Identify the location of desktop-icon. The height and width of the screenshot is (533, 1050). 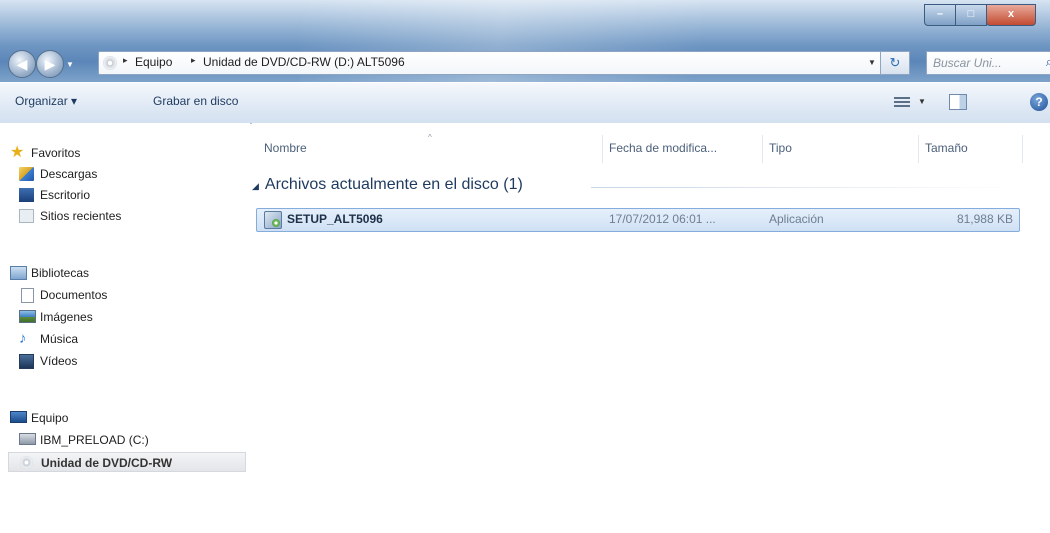
(26, 195).